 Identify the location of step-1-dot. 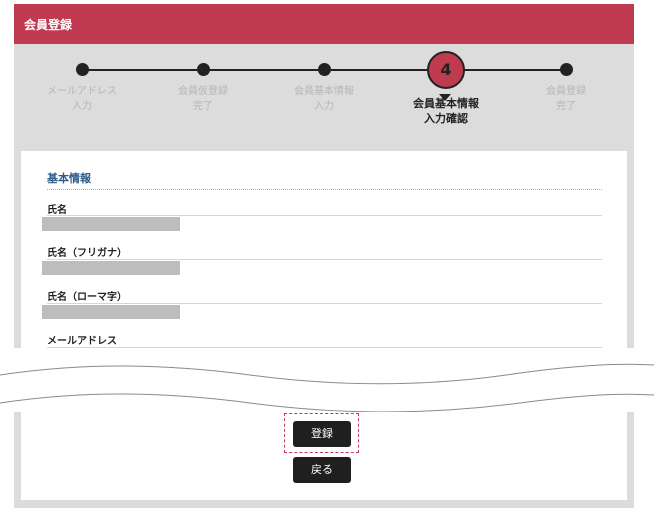
(82, 69).